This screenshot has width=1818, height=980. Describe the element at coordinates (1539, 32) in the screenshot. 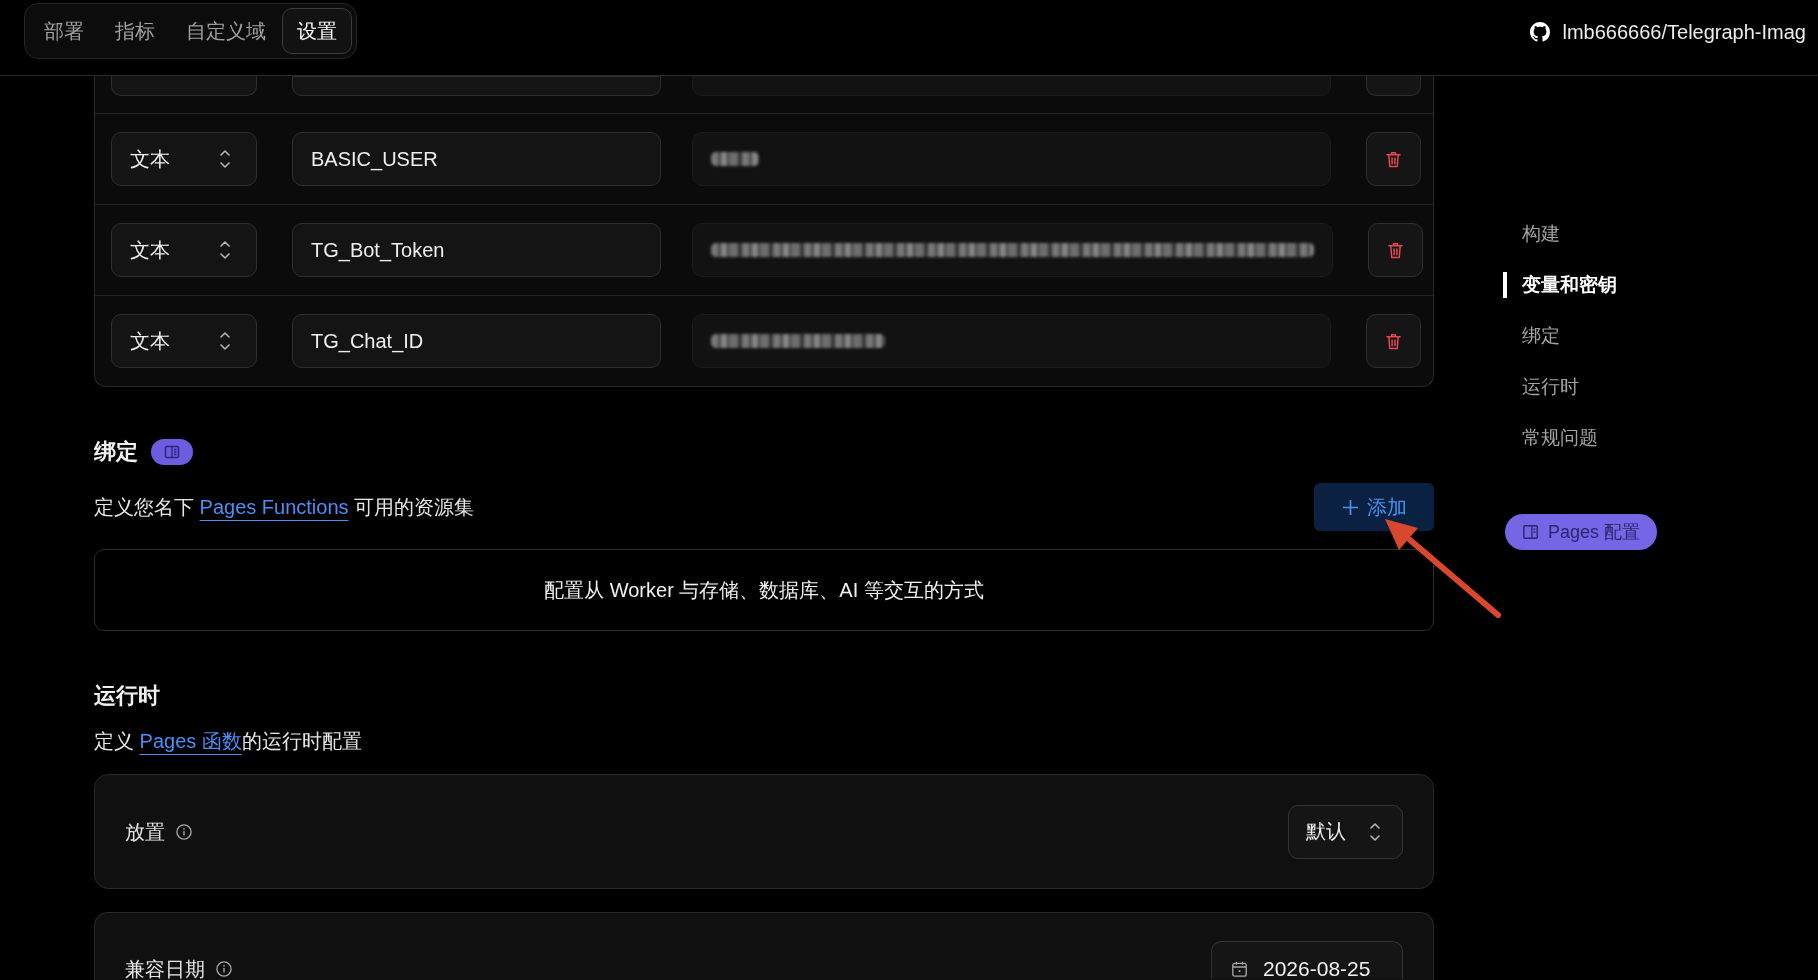

I see `github-logo-icon` at that location.